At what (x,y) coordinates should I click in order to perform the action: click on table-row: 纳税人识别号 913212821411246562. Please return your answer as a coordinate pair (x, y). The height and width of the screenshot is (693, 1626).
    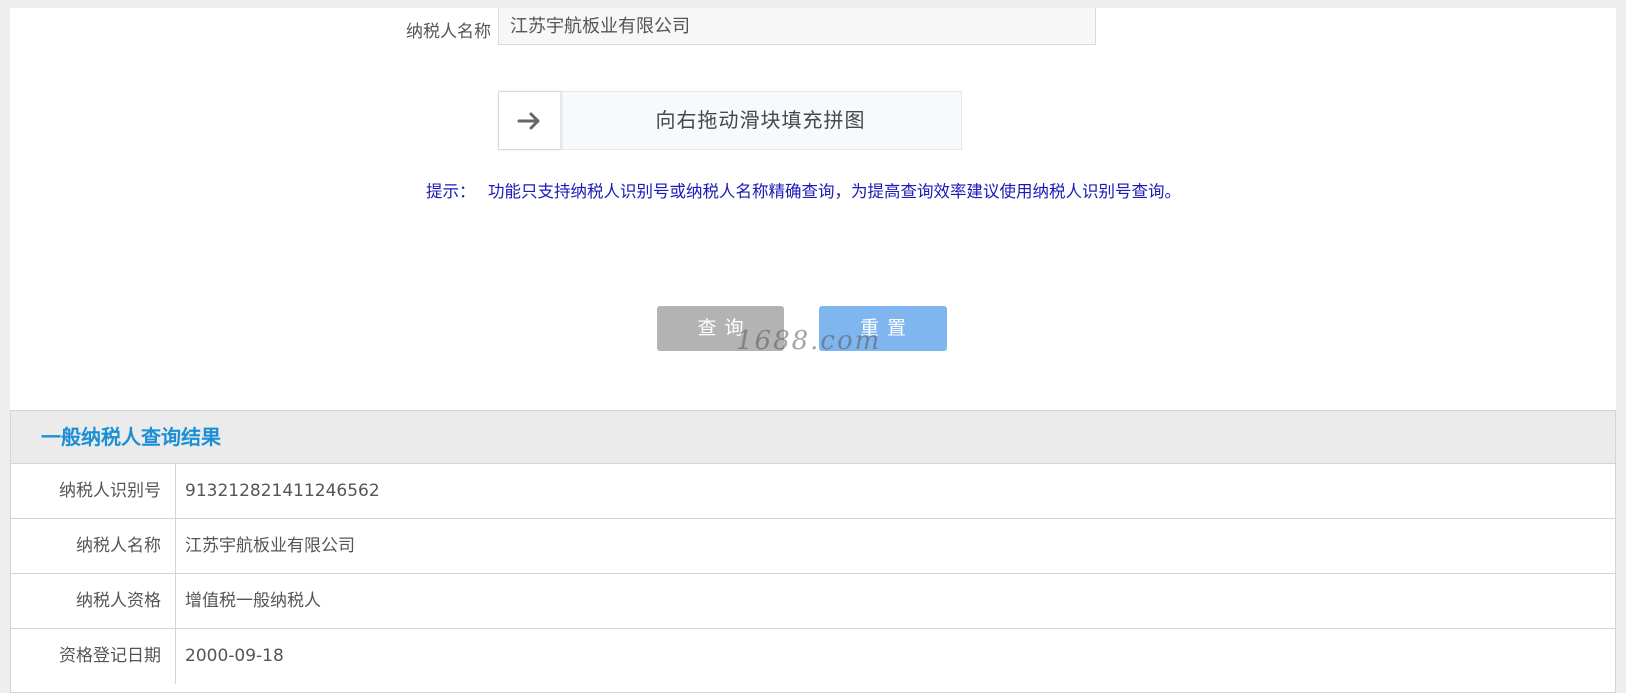
    Looking at the image, I should click on (813, 491).